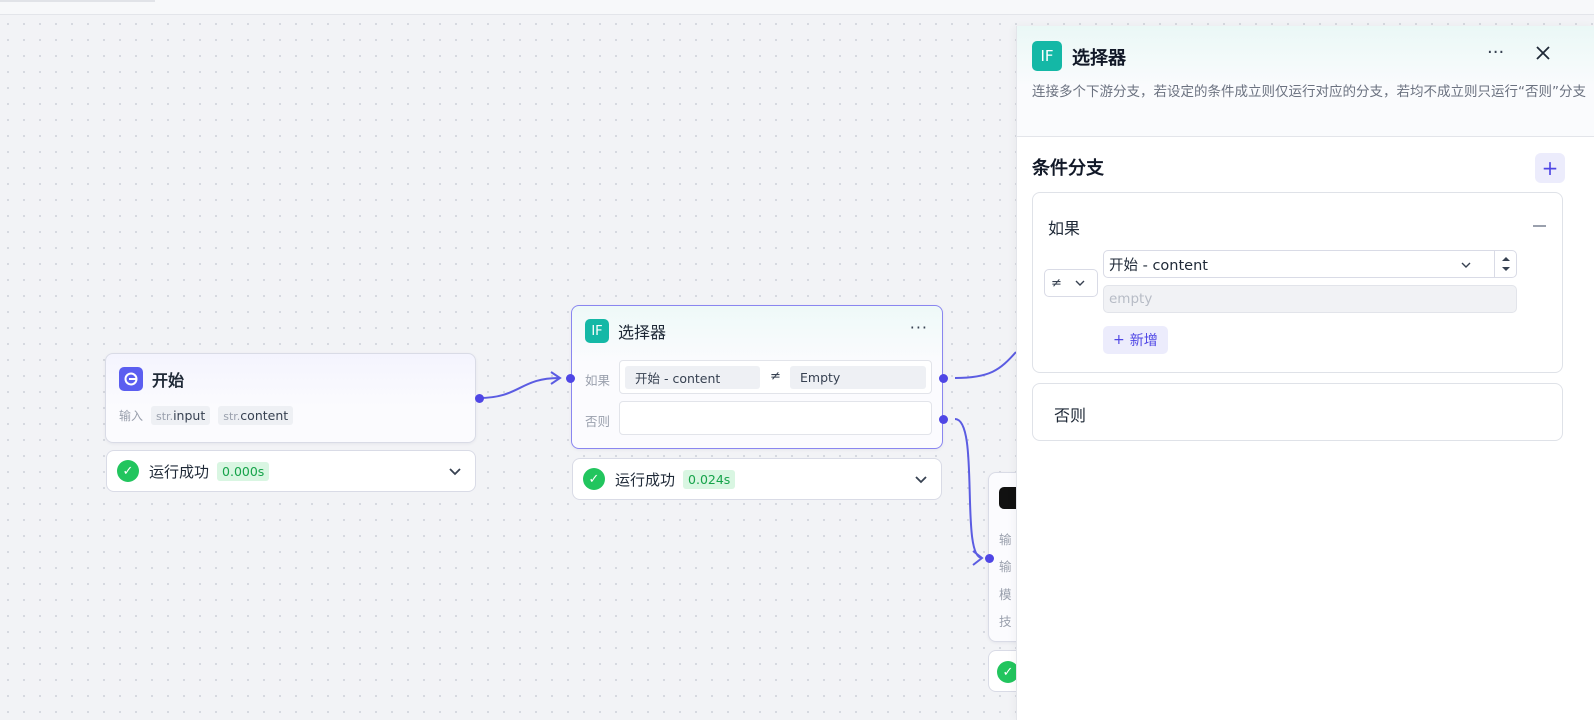  Describe the element at coordinates (181, 415) in the screenshot. I see `var-chip: str.input` at that location.